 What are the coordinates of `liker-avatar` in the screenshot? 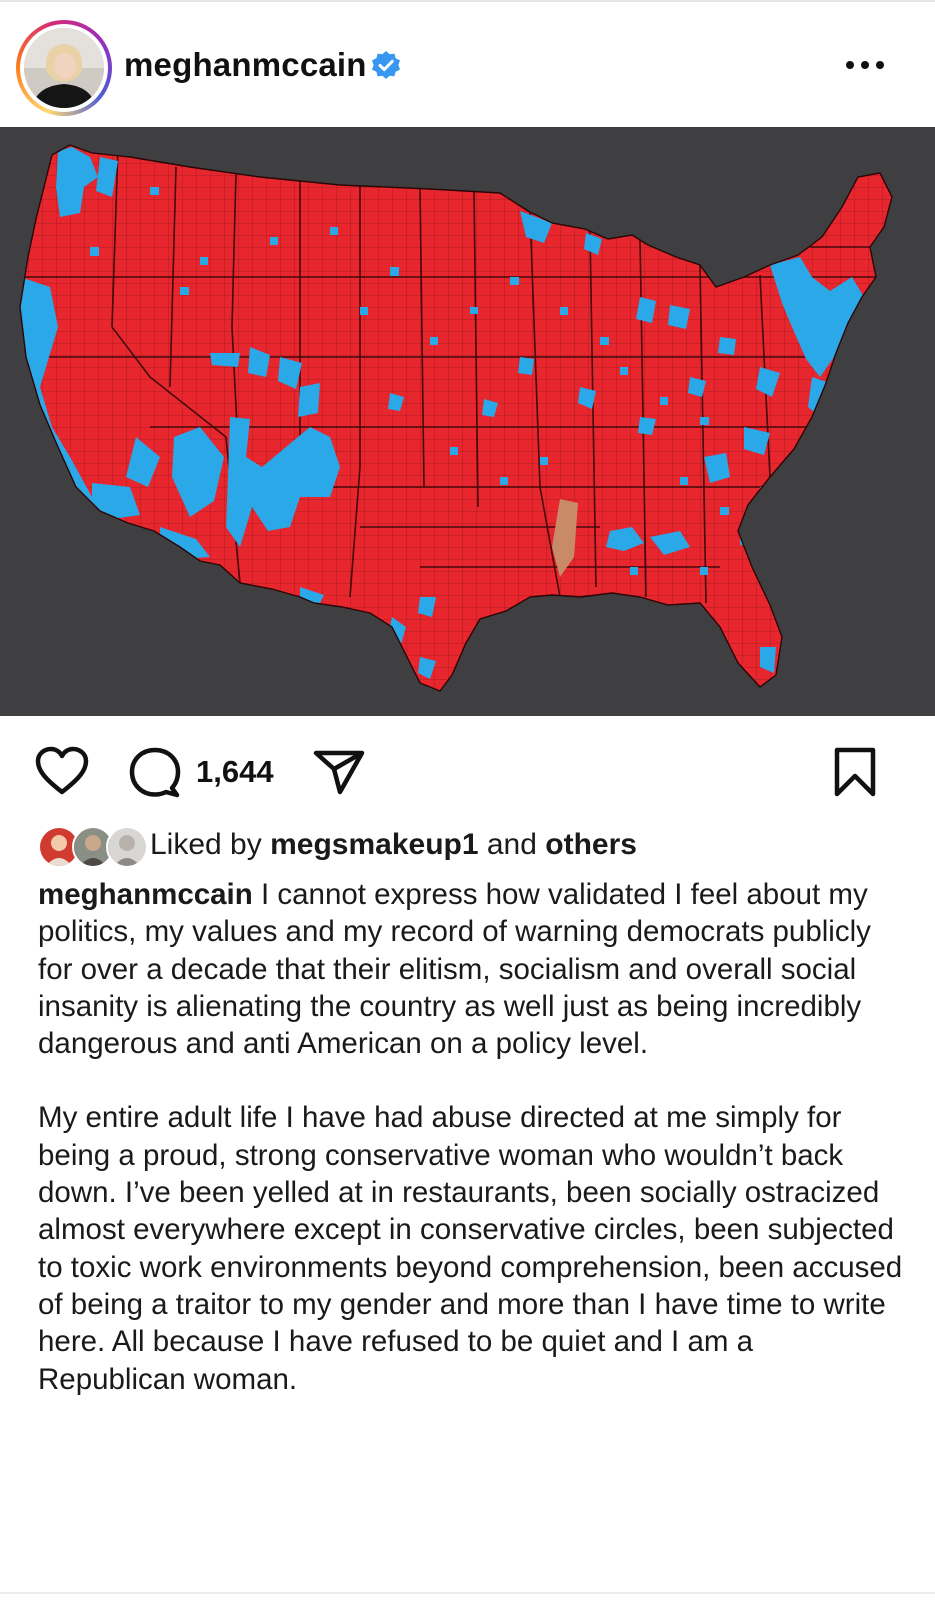 It's located at (127, 847).